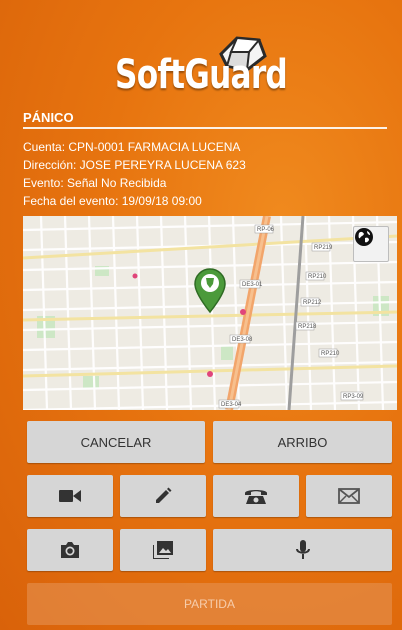 The image size is (402, 630). I want to click on title-divider, so click(205, 128).